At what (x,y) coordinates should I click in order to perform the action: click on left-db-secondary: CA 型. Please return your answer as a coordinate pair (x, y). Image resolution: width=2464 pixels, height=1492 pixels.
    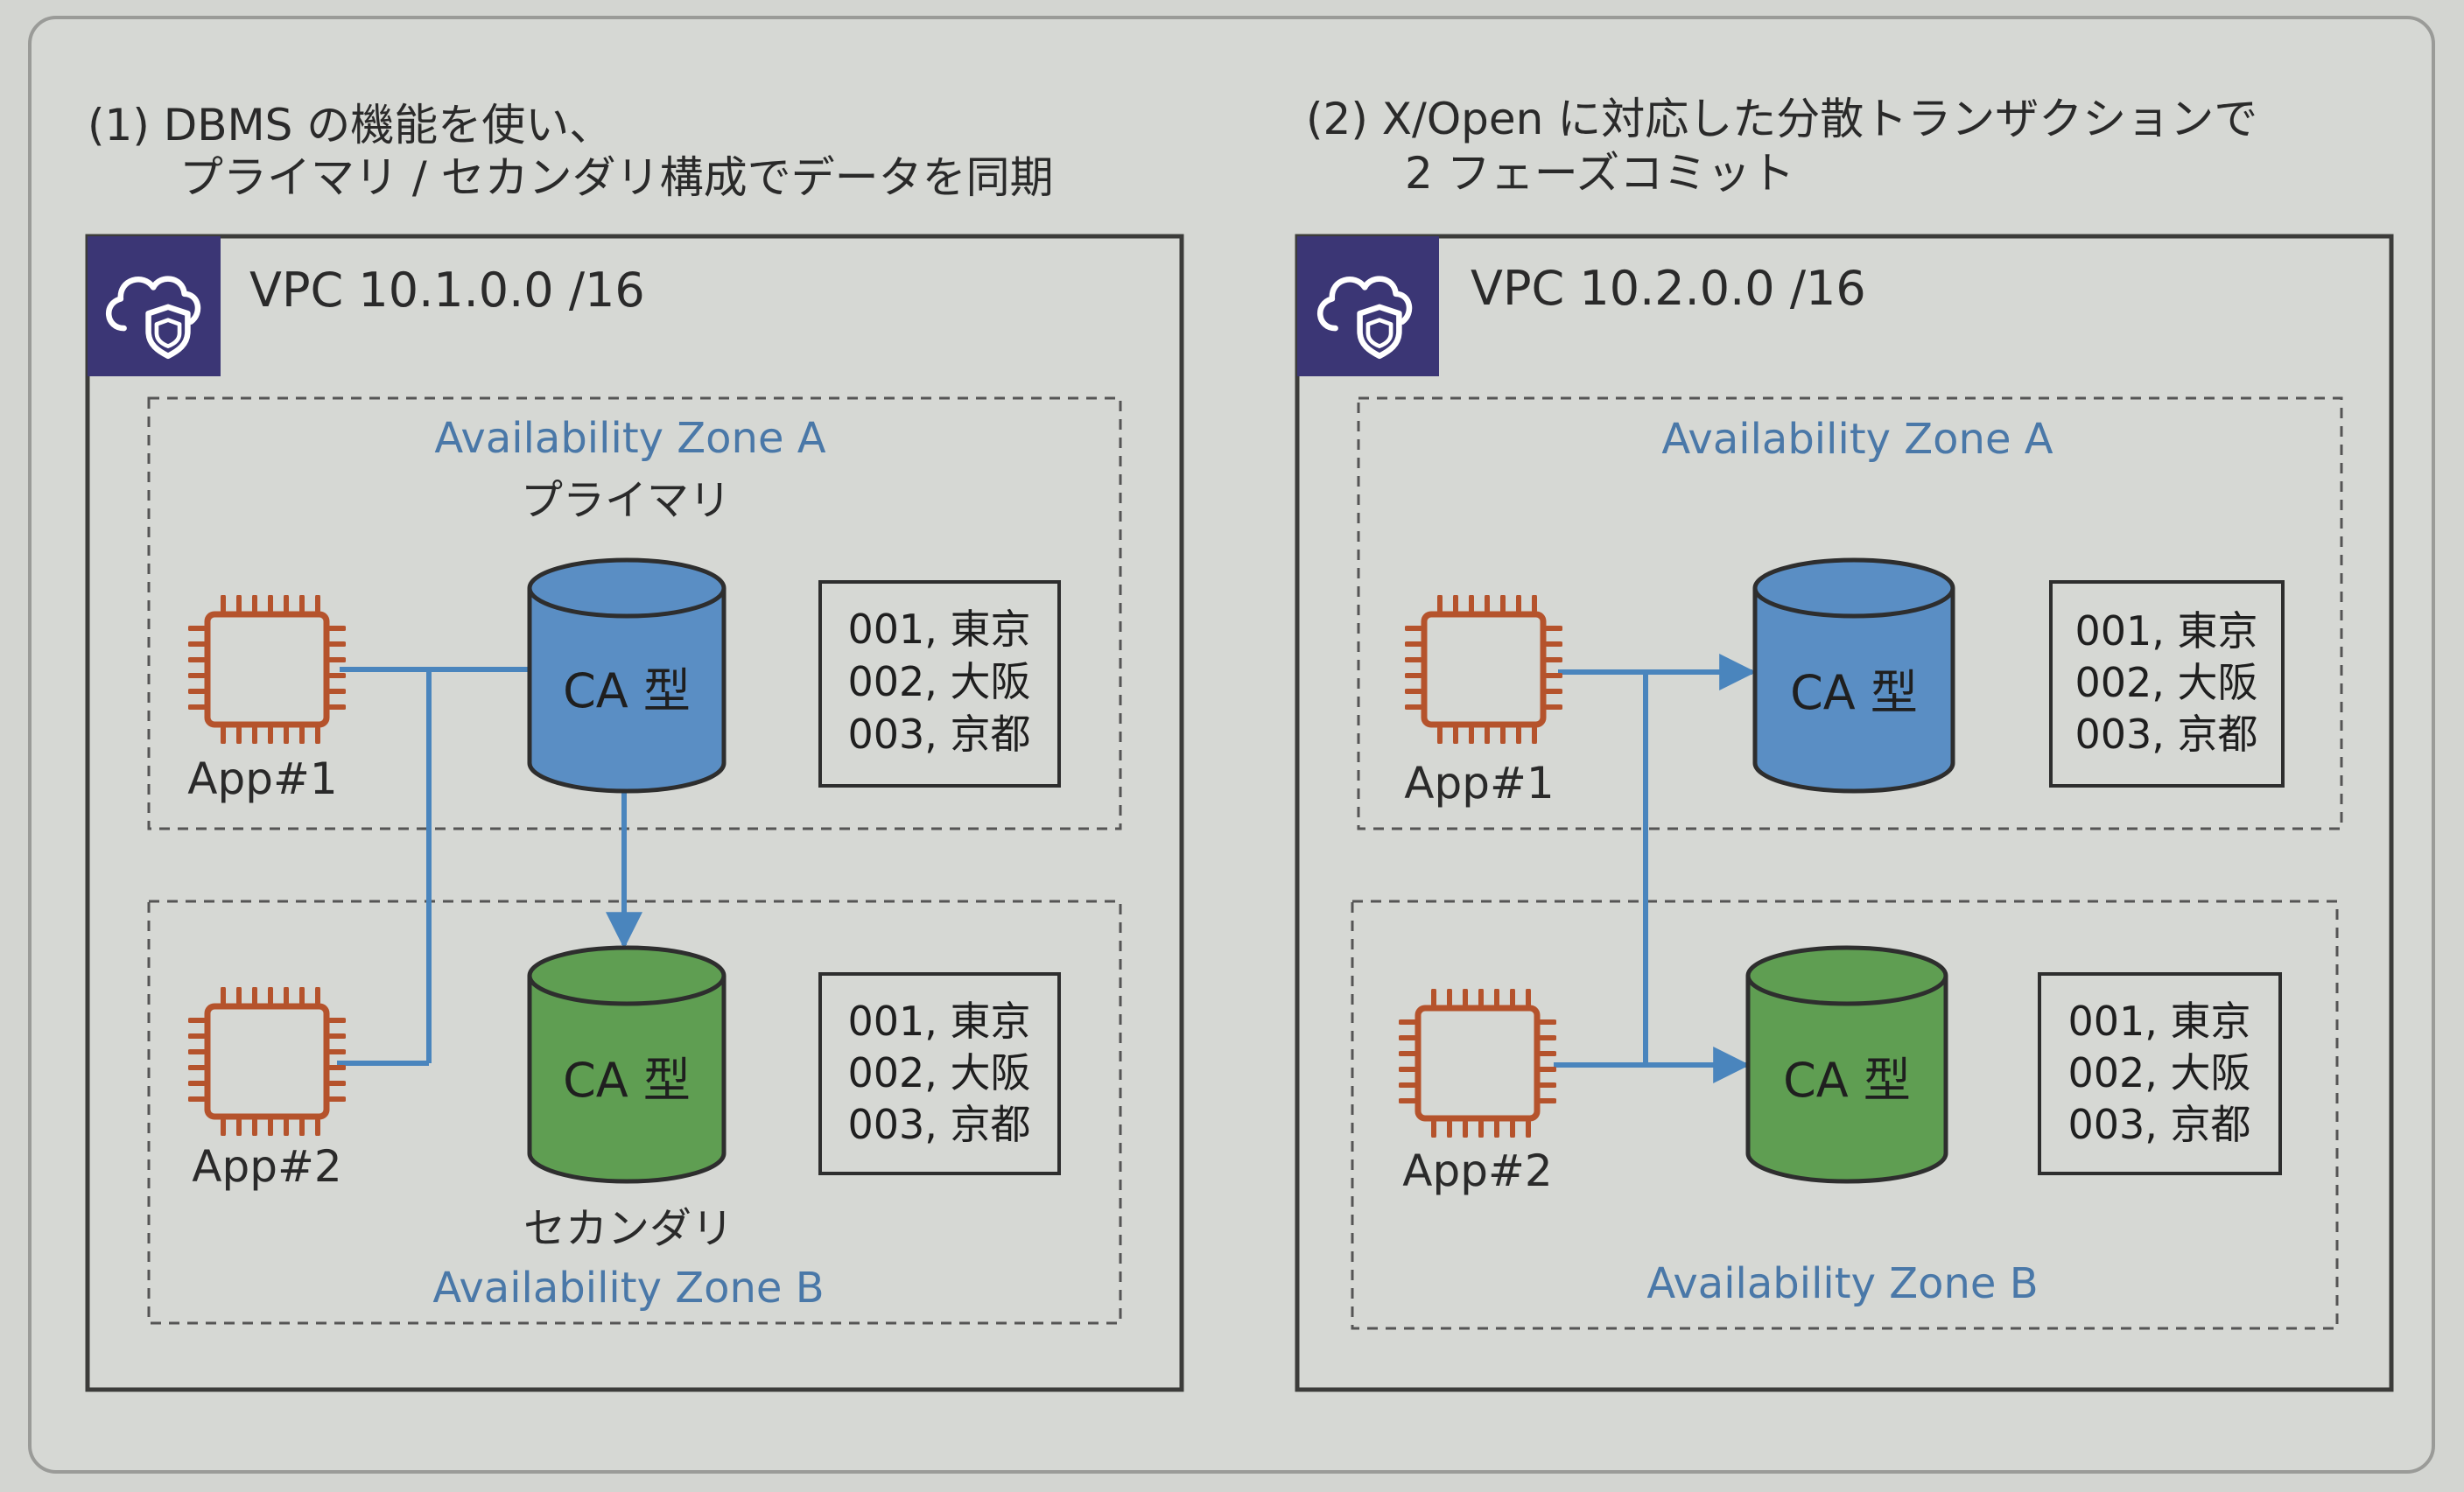
    Looking at the image, I should click on (627, 1064).